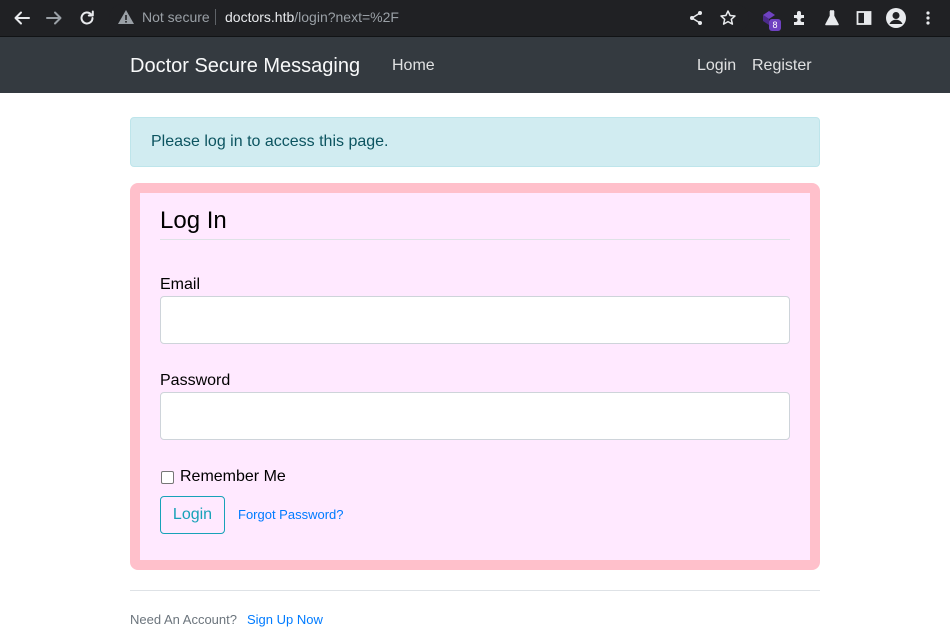 The width and height of the screenshot is (950, 635). What do you see at coordinates (475, 18) in the screenshot?
I see `browser-toolbar: Not secure doctors.htb/login?next=%2F 8` at bounding box center [475, 18].